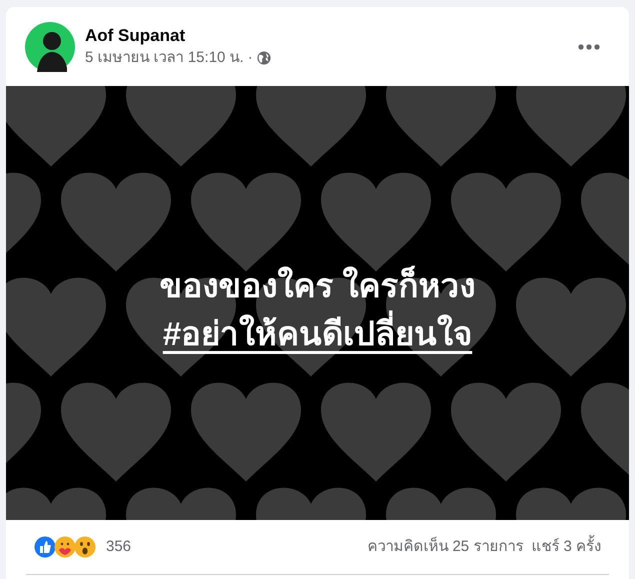 Image resolution: width=635 pixels, height=579 pixels. What do you see at coordinates (317, 334) in the screenshot?
I see `image-caption: #อย่าให้คนดีเปลี่ยนใจ` at bounding box center [317, 334].